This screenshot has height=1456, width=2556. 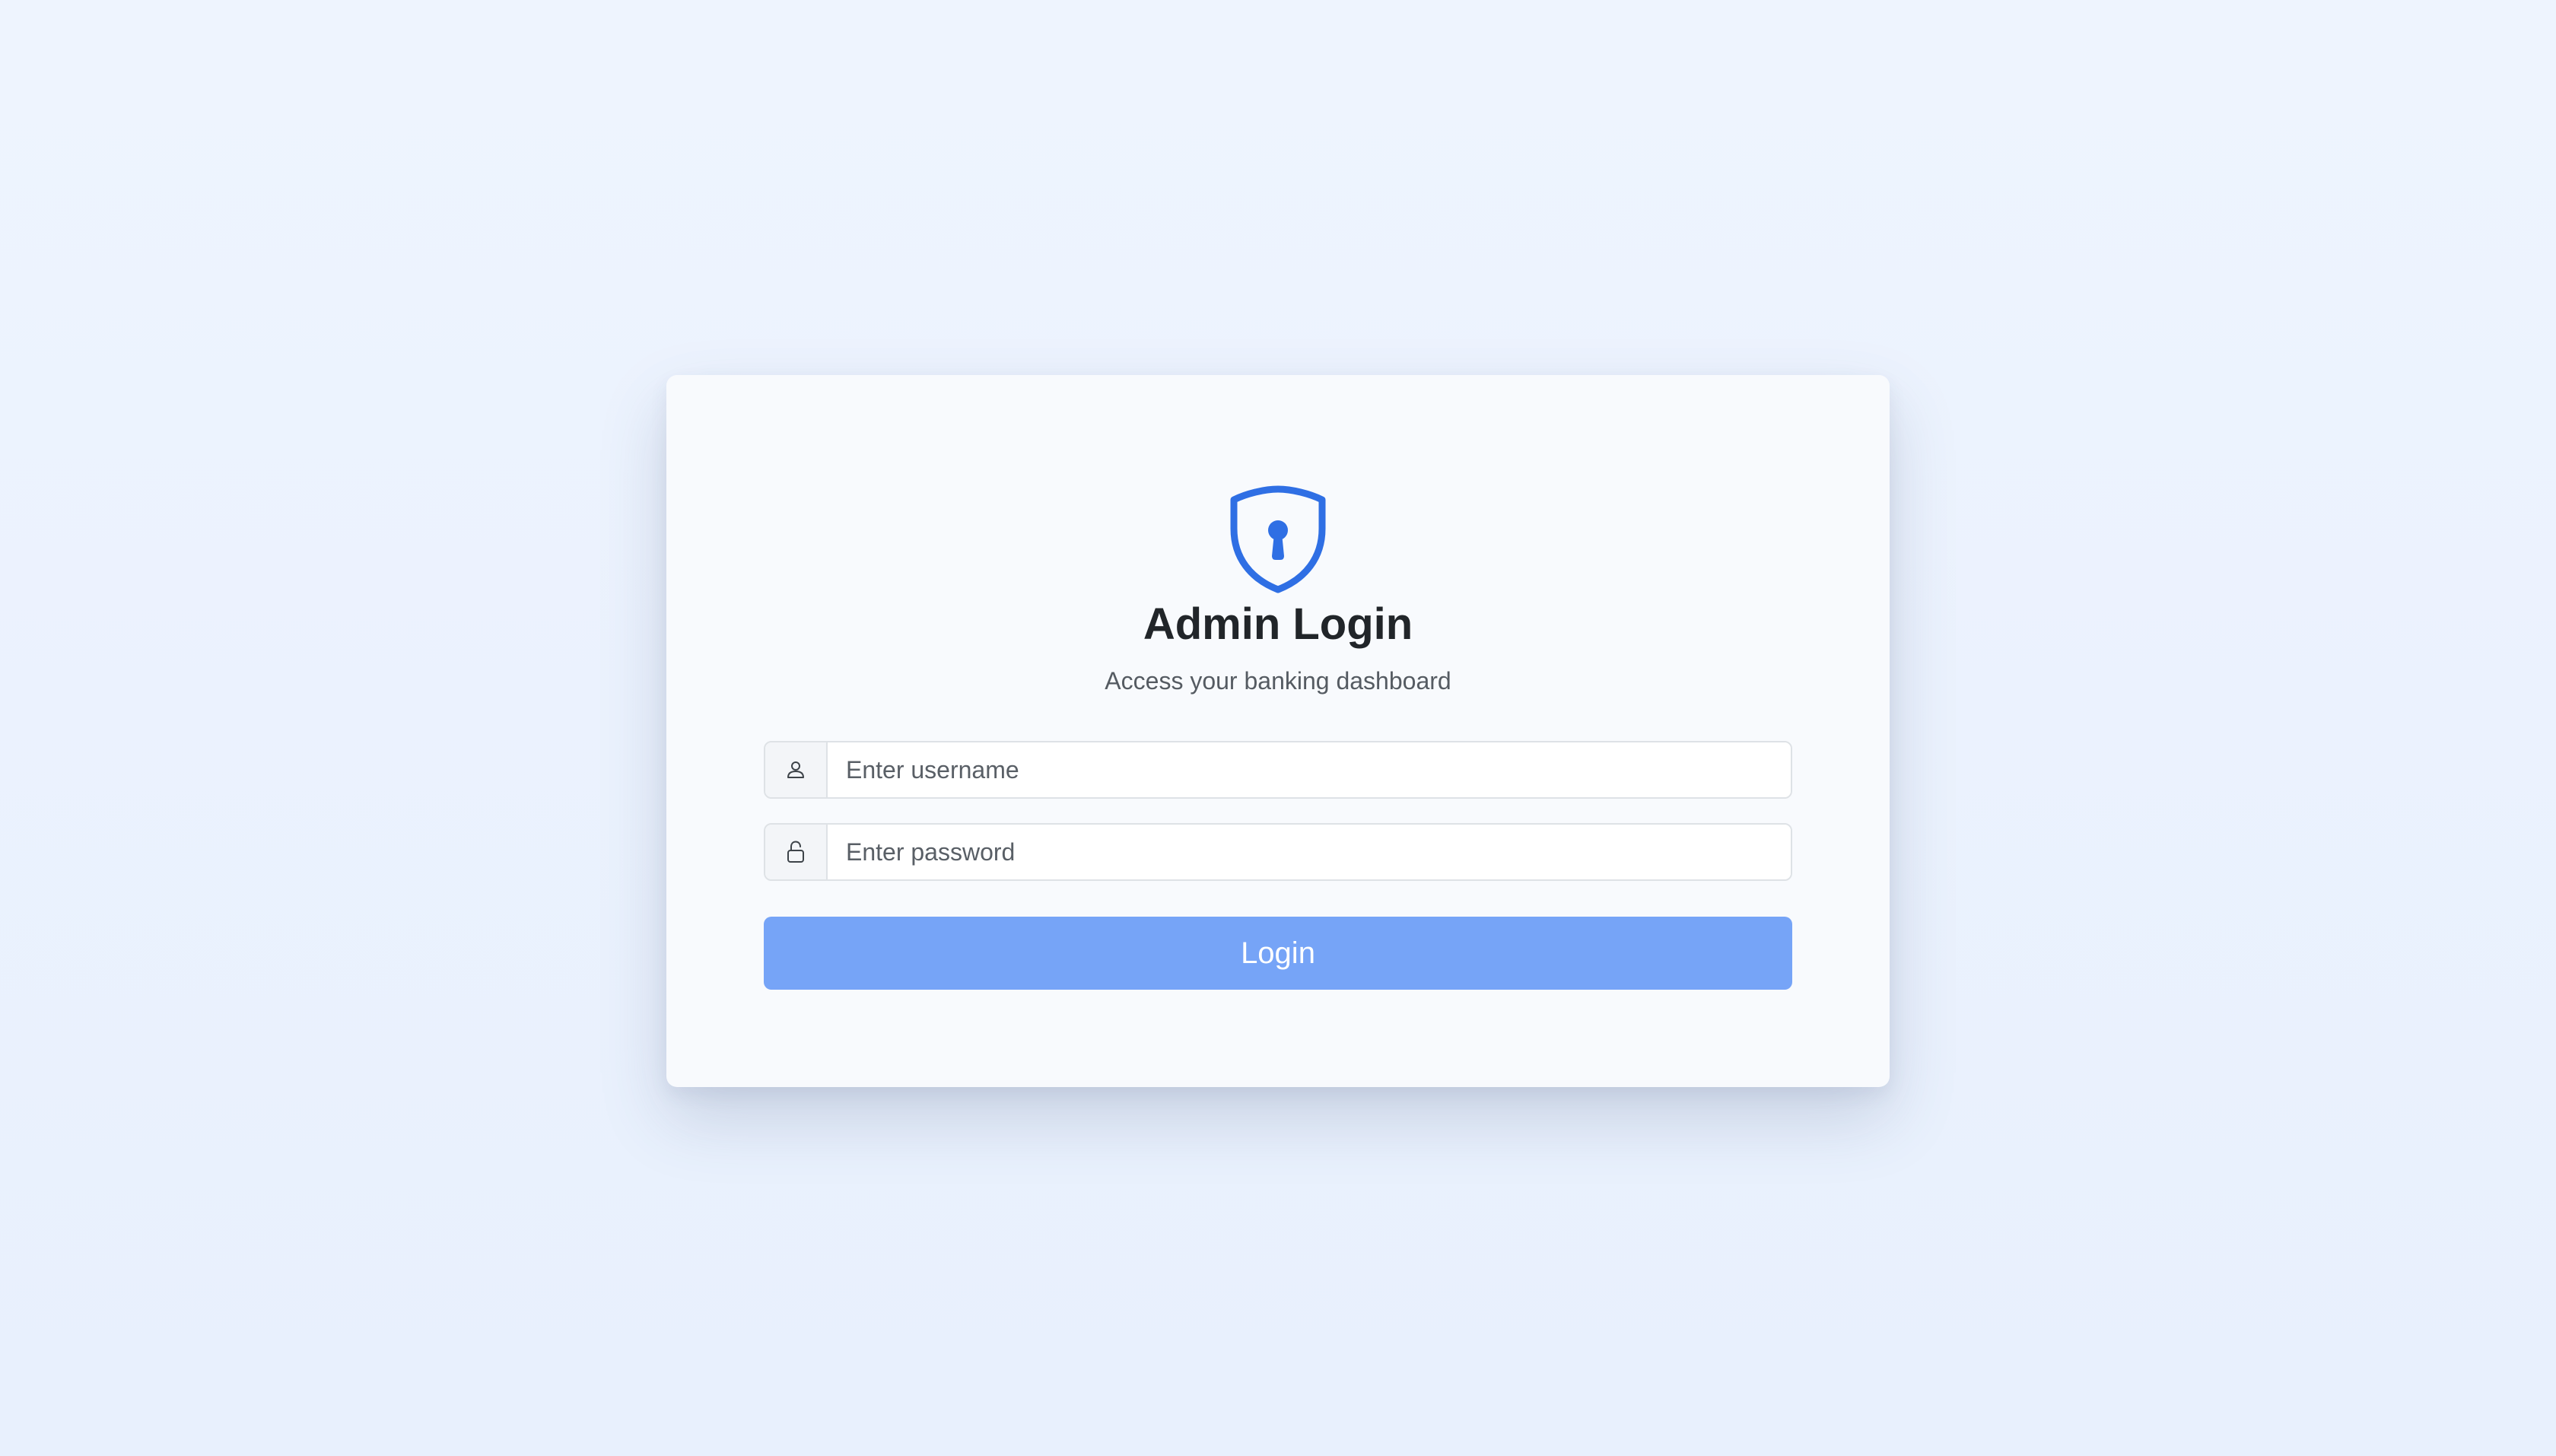 I want to click on lock-icon, so click(x=795, y=852).